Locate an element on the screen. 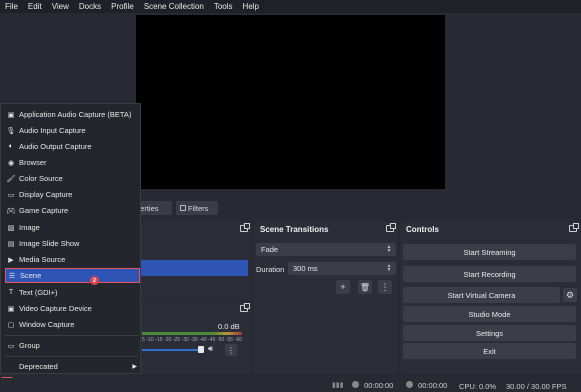 The width and height of the screenshot is (581, 392). menu-file: File is located at coordinates (11, 6).